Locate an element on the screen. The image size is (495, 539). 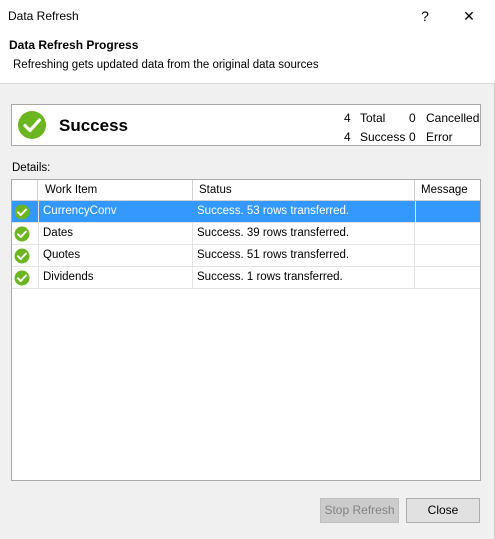
column-header-status: Status is located at coordinates (304, 190).